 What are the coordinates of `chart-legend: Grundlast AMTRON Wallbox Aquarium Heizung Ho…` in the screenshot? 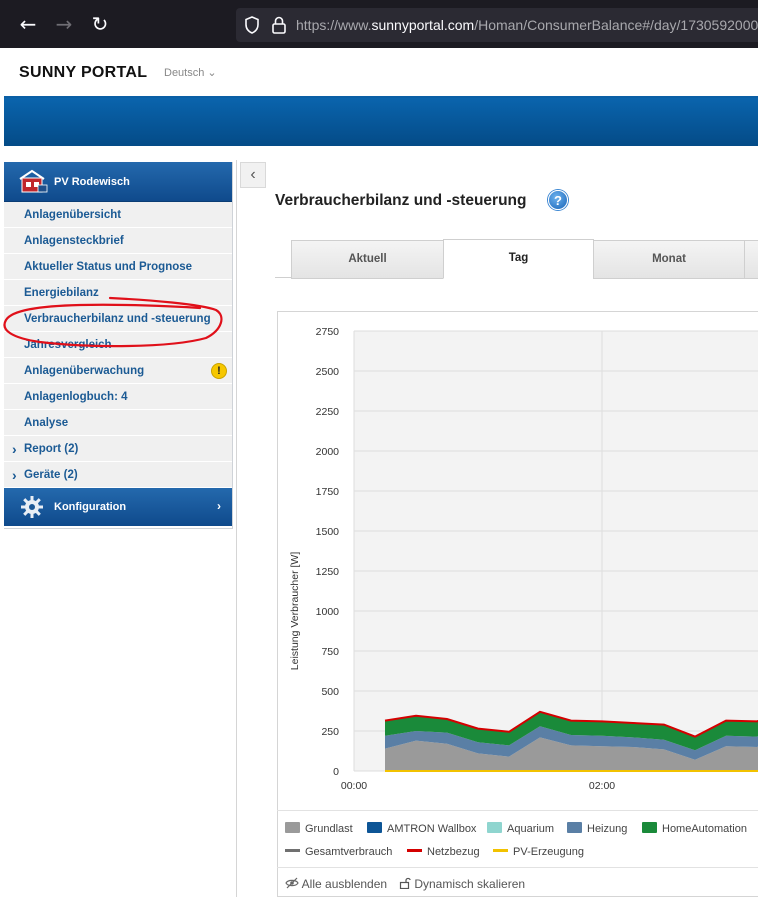 It's located at (517, 838).